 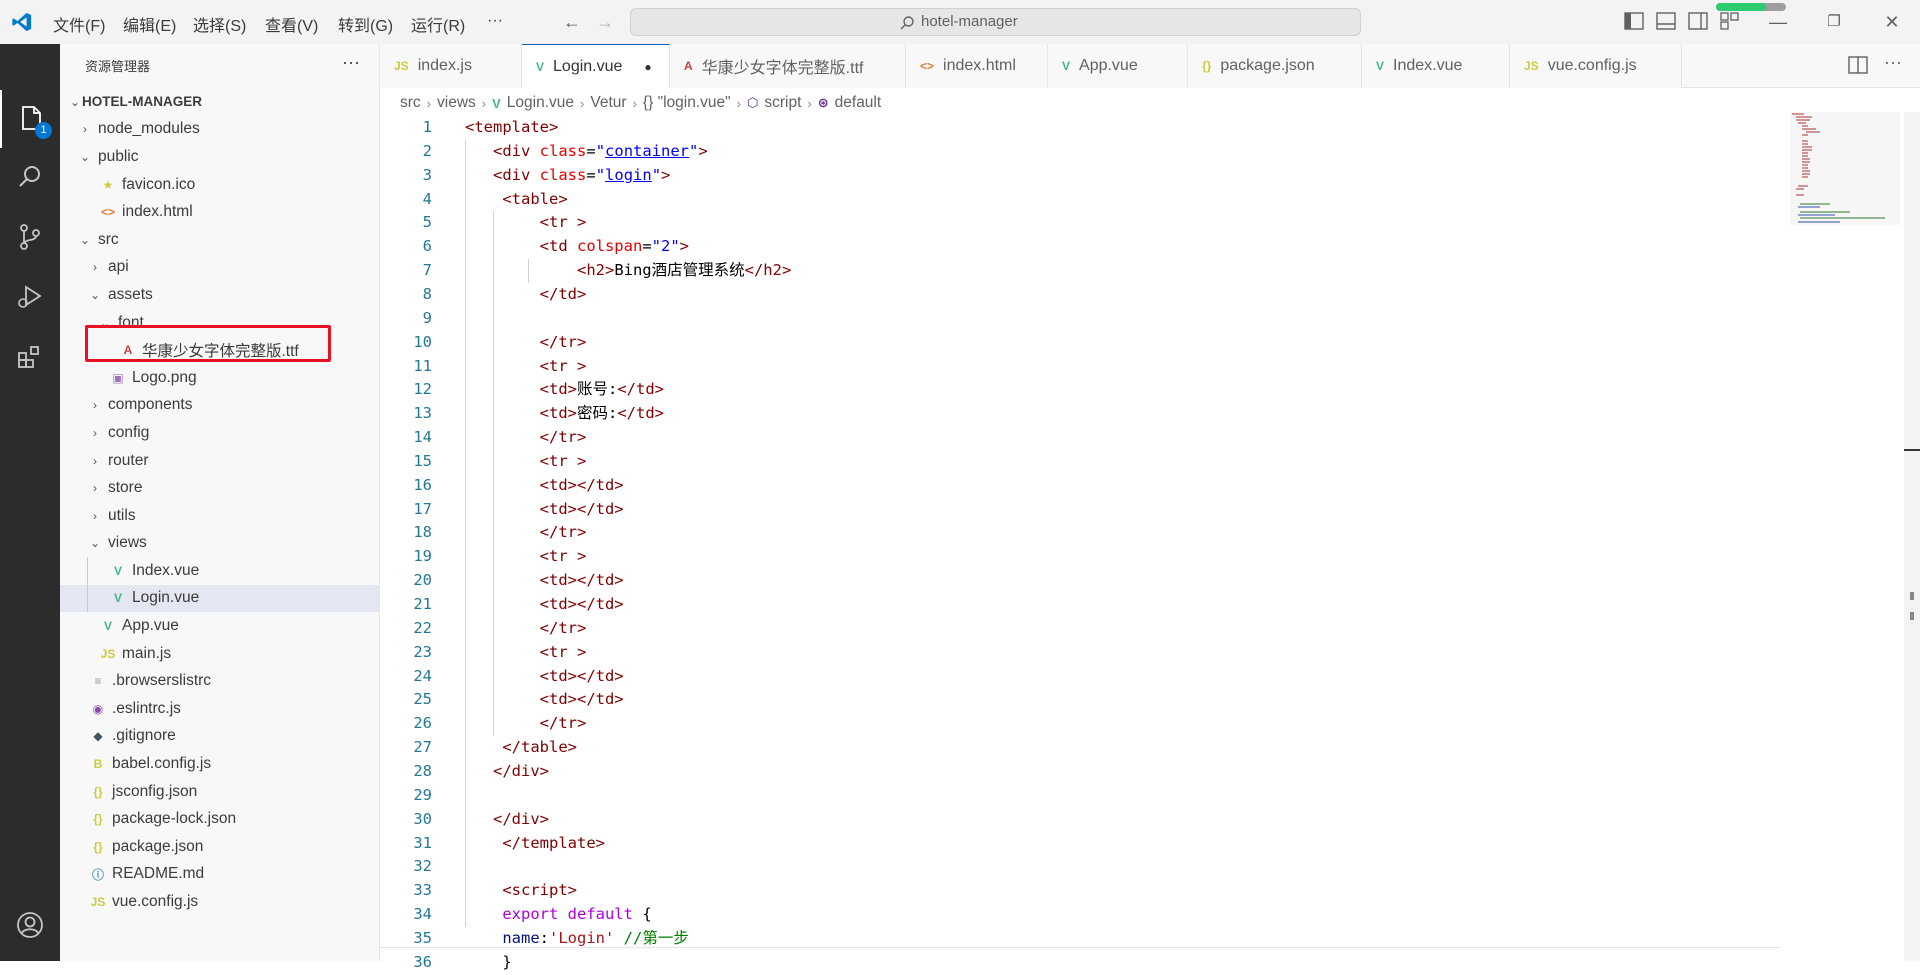 What do you see at coordinates (782, 103) in the screenshot?
I see `breadcrumb-item: script` at bounding box center [782, 103].